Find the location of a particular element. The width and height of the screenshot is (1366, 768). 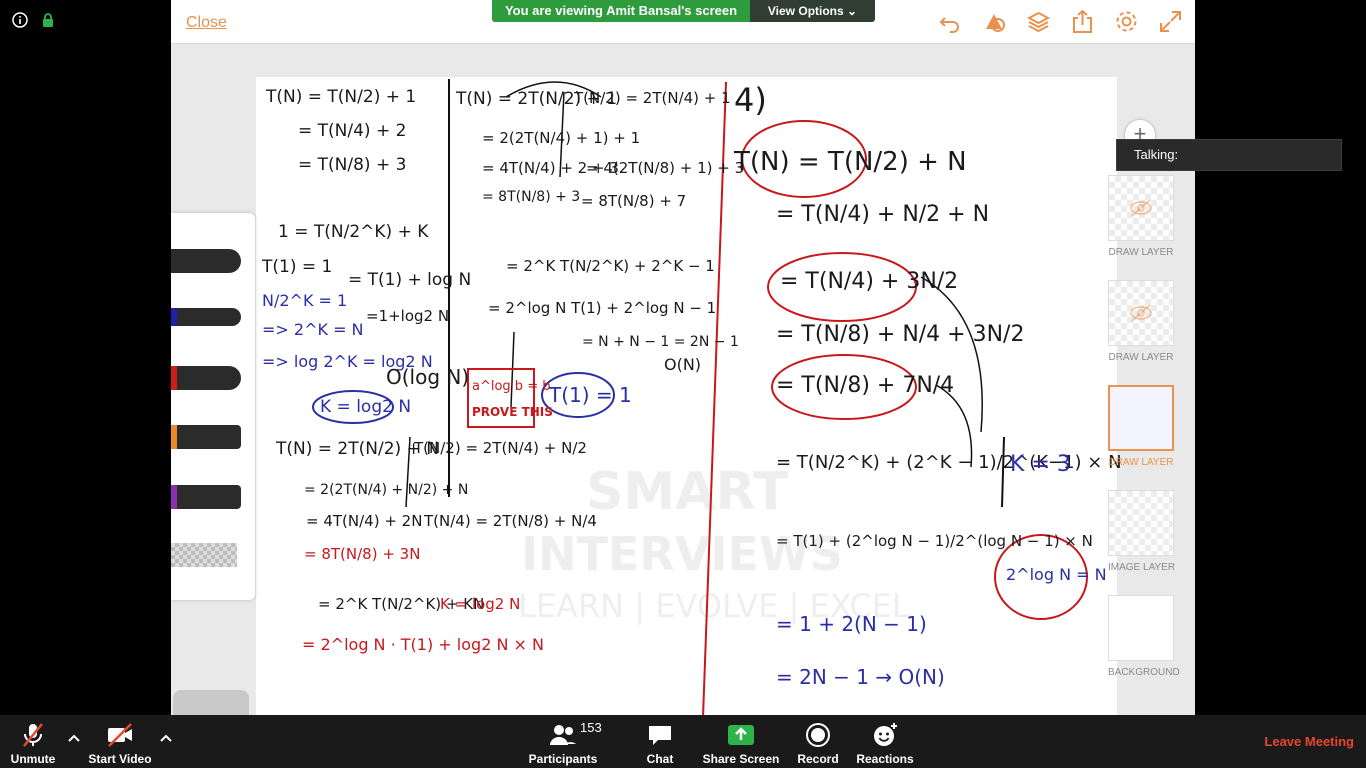

record-label: Record is located at coordinates (818, 759).